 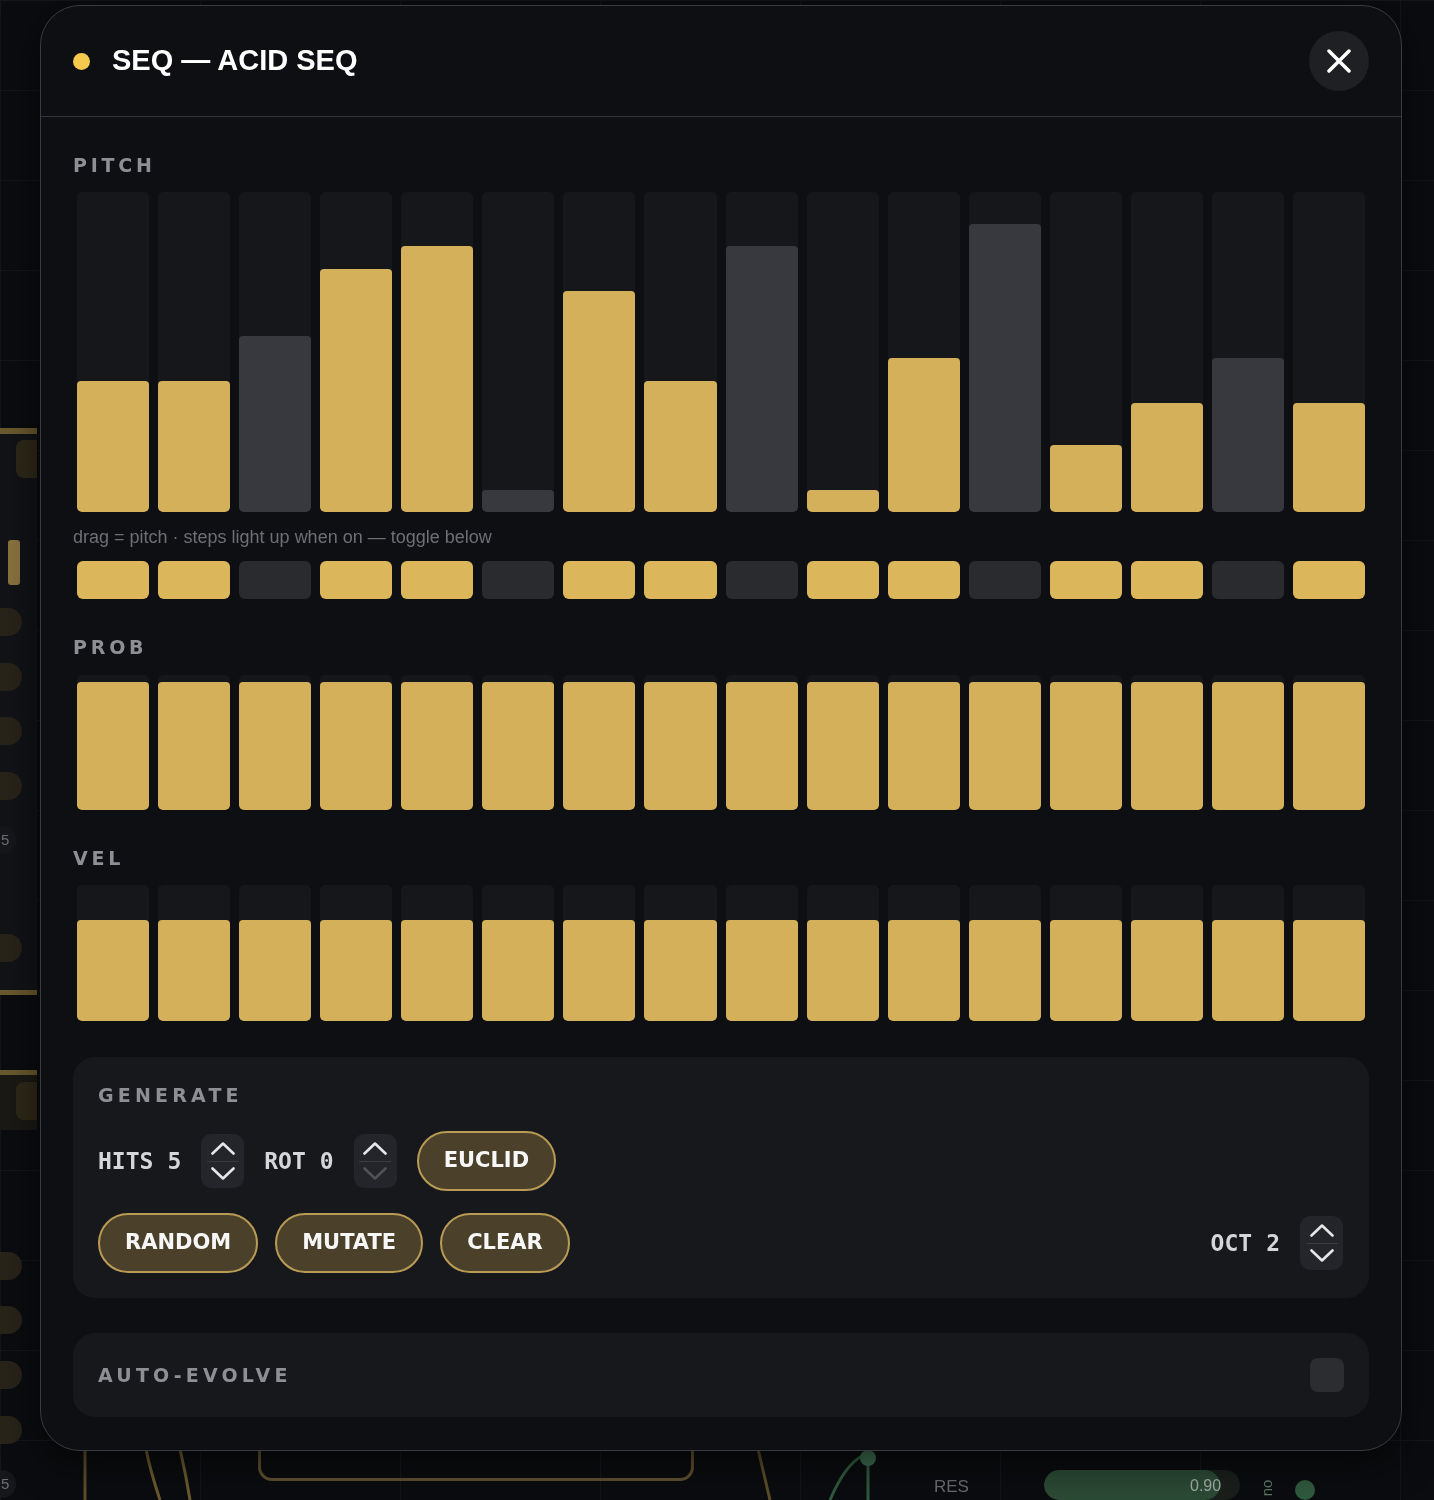 I want to click on action-button: EUCLID, so click(x=486, y=1161).